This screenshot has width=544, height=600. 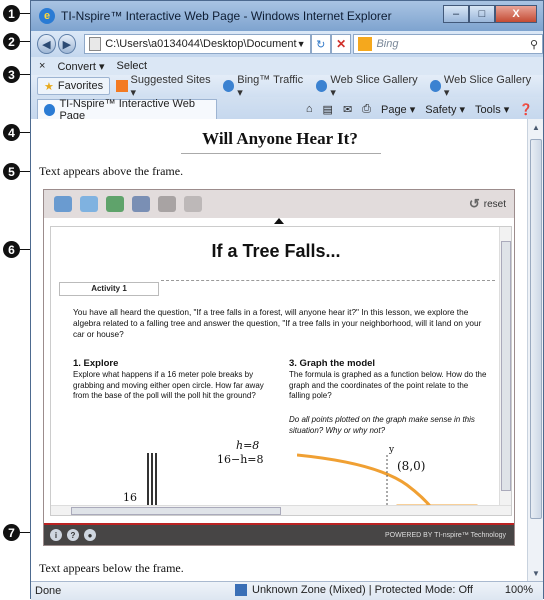 What do you see at coordinates (279, 204) in the screenshot?
I see `frame-toolbar: ↺ reset` at bounding box center [279, 204].